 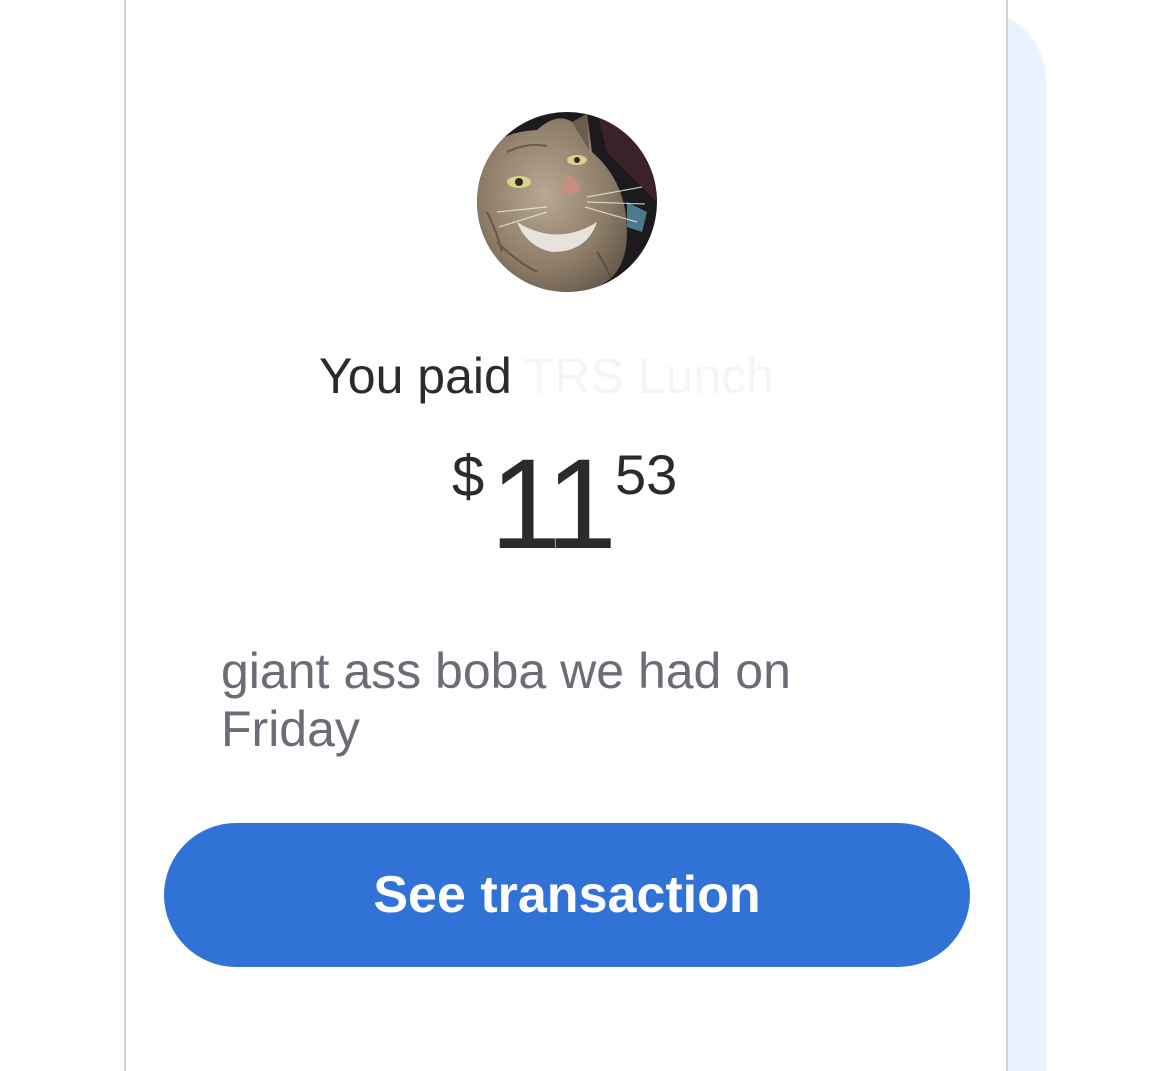 What do you see at coordinates (553, 504) in the screenshot?
I see `amount-dollars: 11` at bounding box center [553, 504].